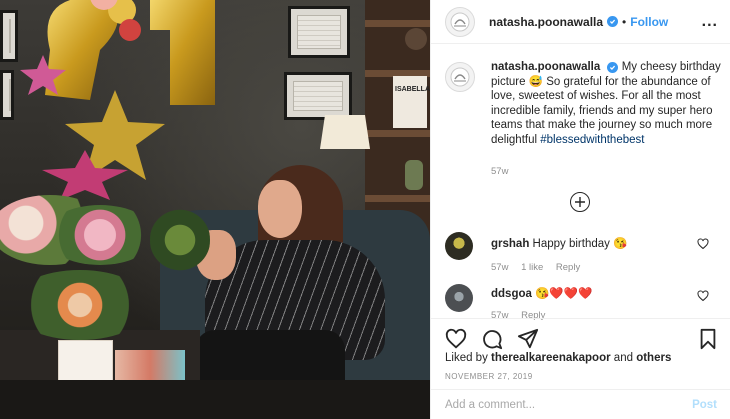  Describe the element at coordinates (583, 302) in the screenshot. I see `comment: ddsgoa 😘❤️❤️❤️ 57w Reply` at that location.